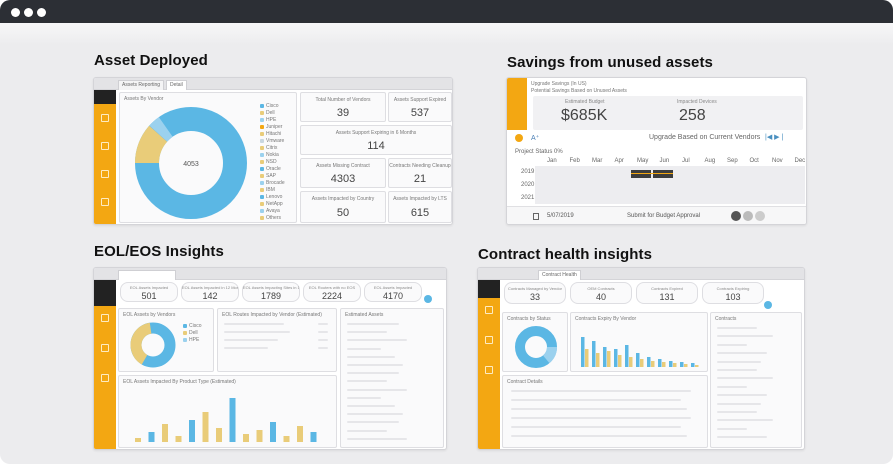 Image resolution: width=893 pixels, height=464 pixels. Describe the element at coordinates (149, 292) in the screenshot. I see `eol-kpi-card: EOL Assets Impacted 501` at that location.